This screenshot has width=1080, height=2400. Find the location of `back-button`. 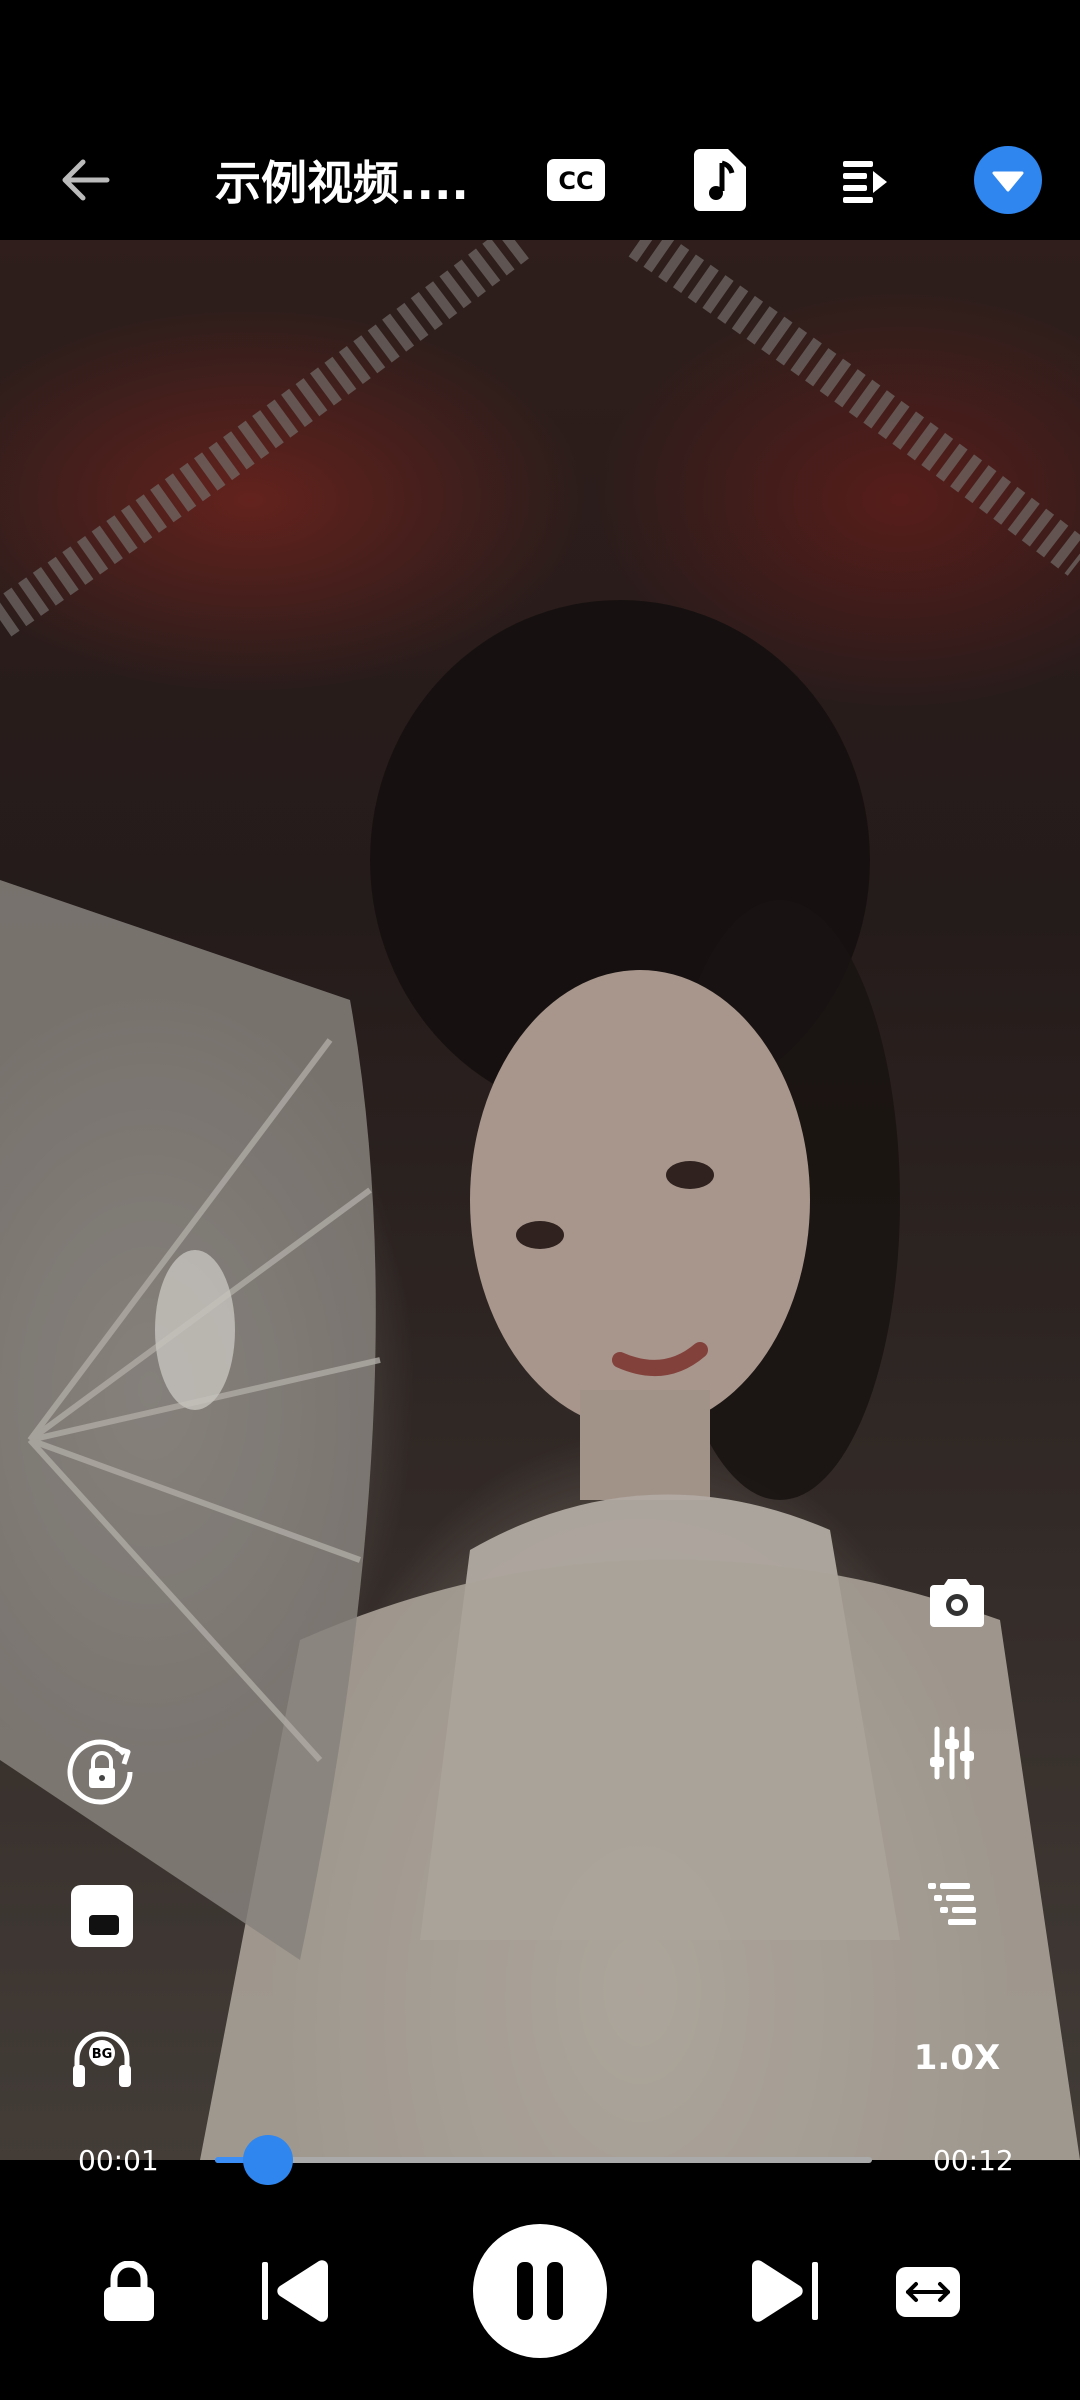

back-button is located at coordinates (85, 180).